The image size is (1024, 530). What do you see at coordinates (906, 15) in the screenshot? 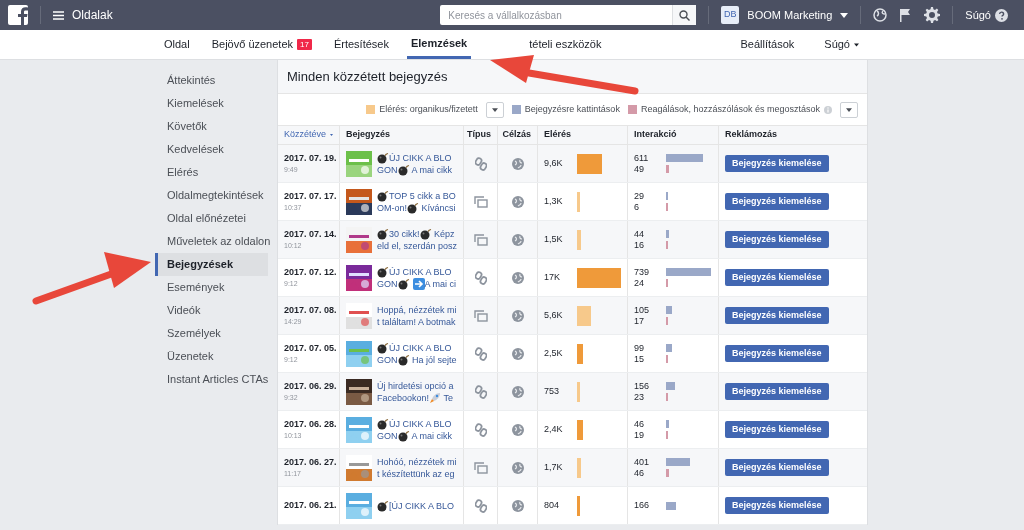
I see `flag-icon` at bounding box center [906, 15].